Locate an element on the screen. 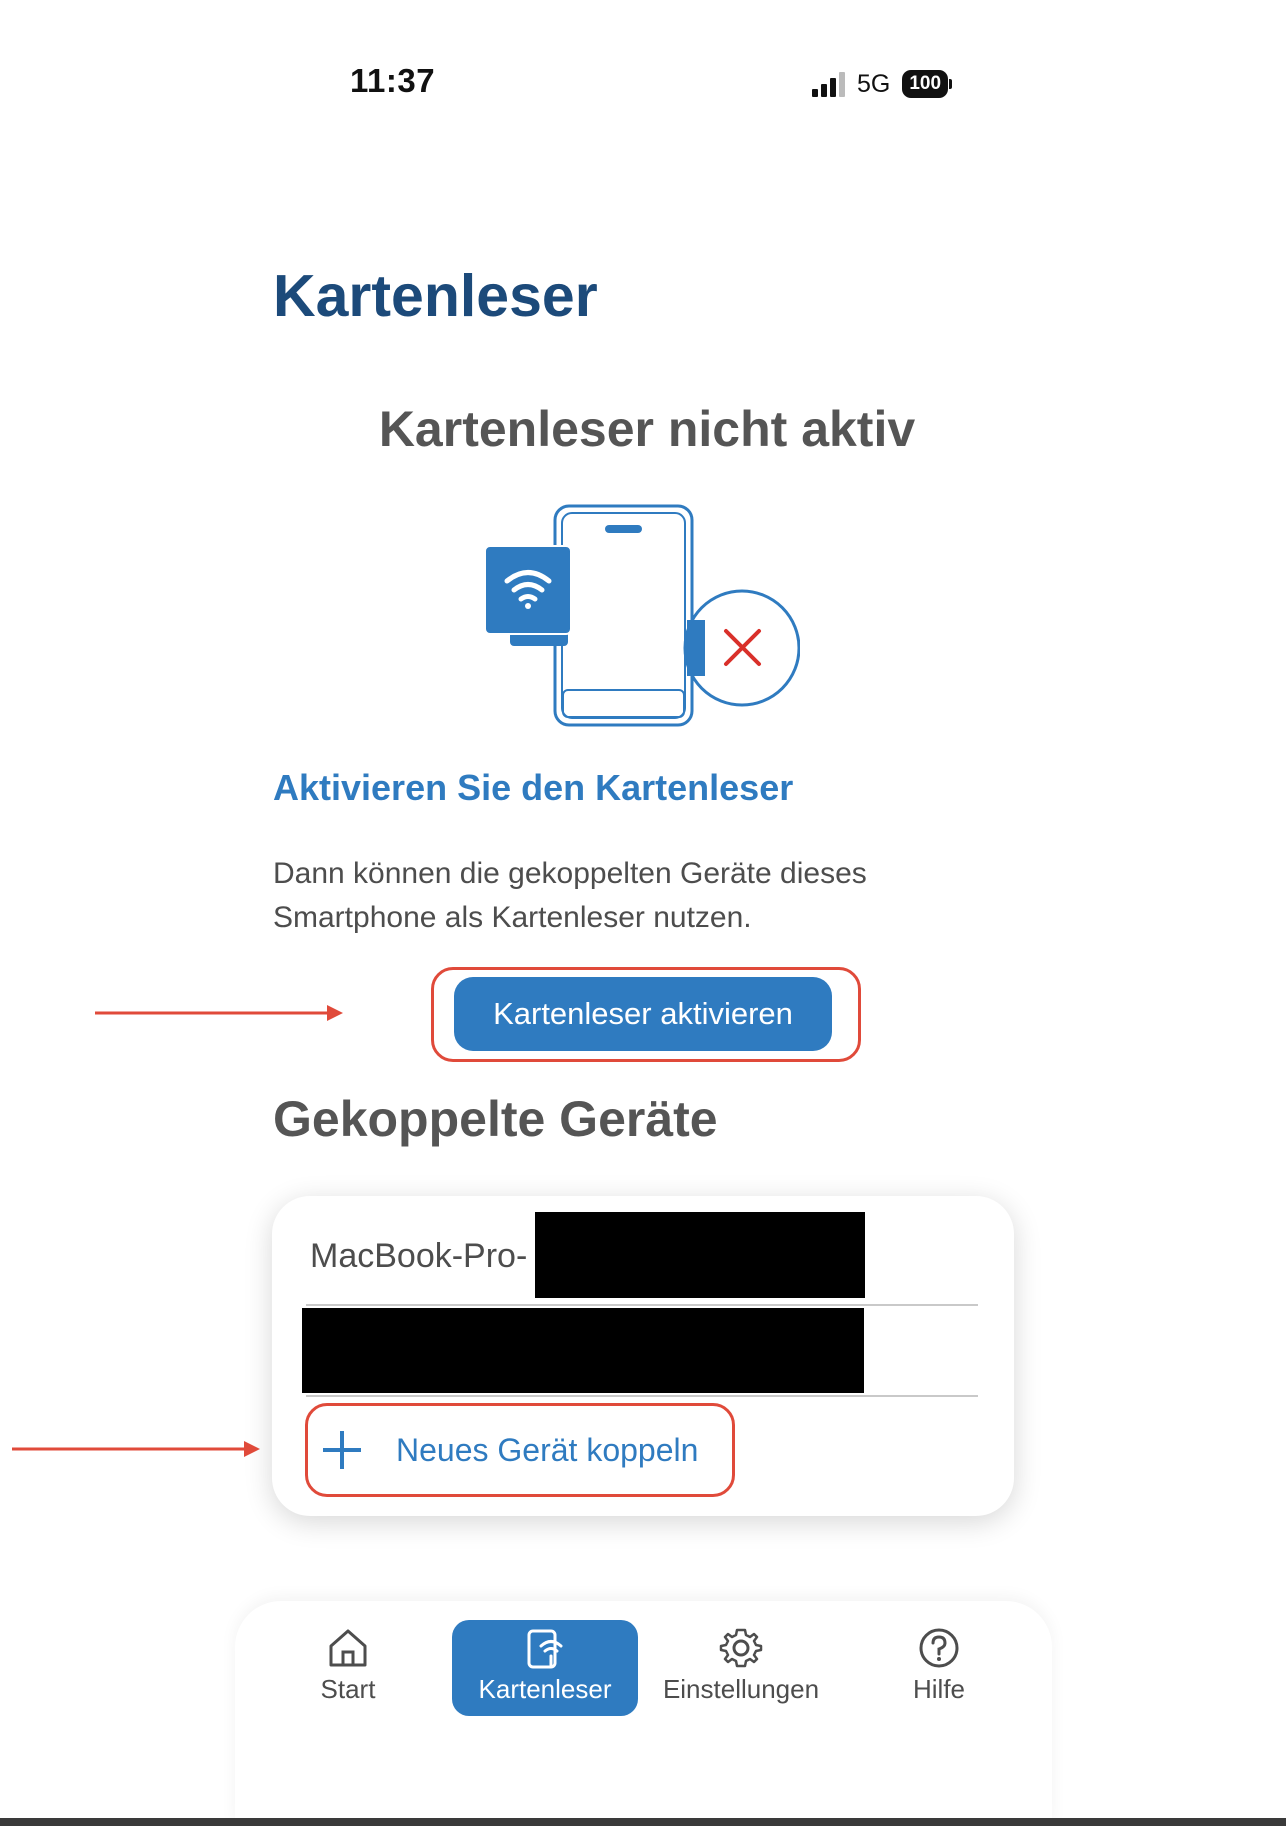 This screenshot has width=1286, height=1826. card-reader-icon is located at coordinates (545, 1649).